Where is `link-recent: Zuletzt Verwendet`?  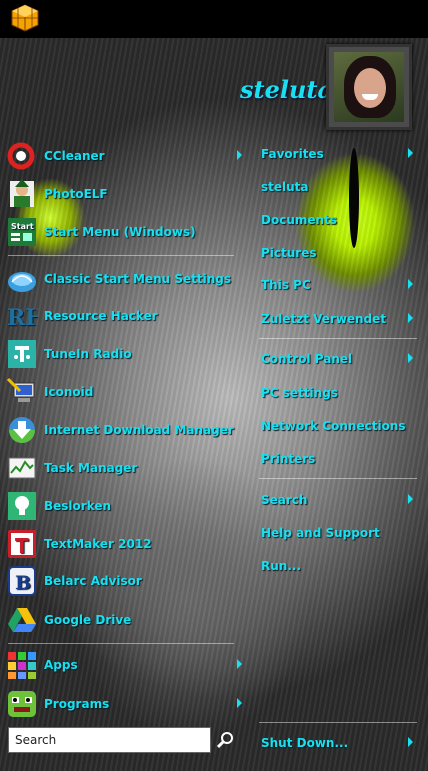
link-recent: Zuletzt Verwendet is located at coordinates (339, 319).